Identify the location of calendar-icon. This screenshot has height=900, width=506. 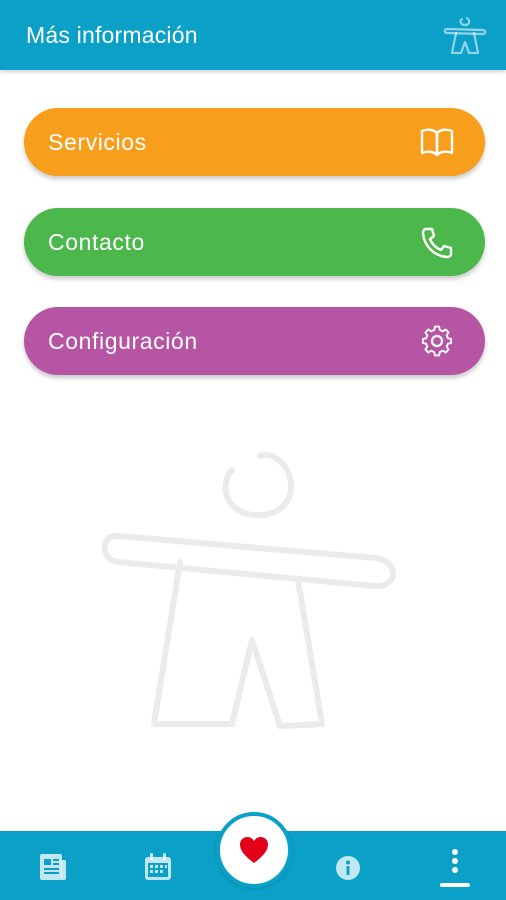
(158, 867).